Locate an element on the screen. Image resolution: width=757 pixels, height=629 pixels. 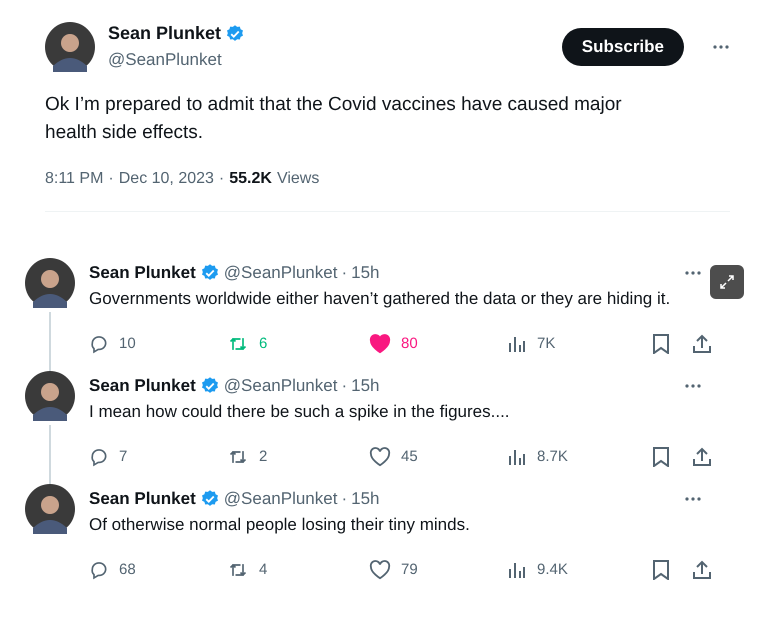
like-count: 45 is located at coordinates (409, 456).